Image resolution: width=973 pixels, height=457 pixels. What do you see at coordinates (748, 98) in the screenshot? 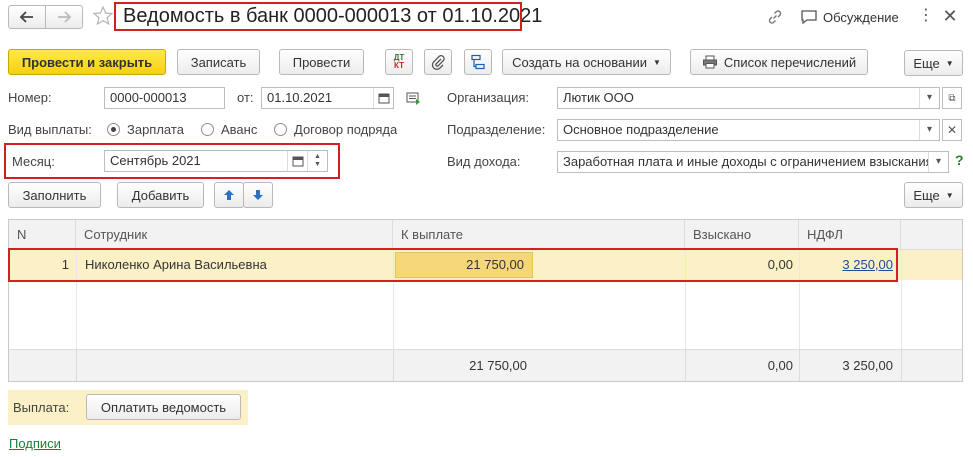
I see `organization-field: Лютик ООО ▾` at bounding box center [748, 98].